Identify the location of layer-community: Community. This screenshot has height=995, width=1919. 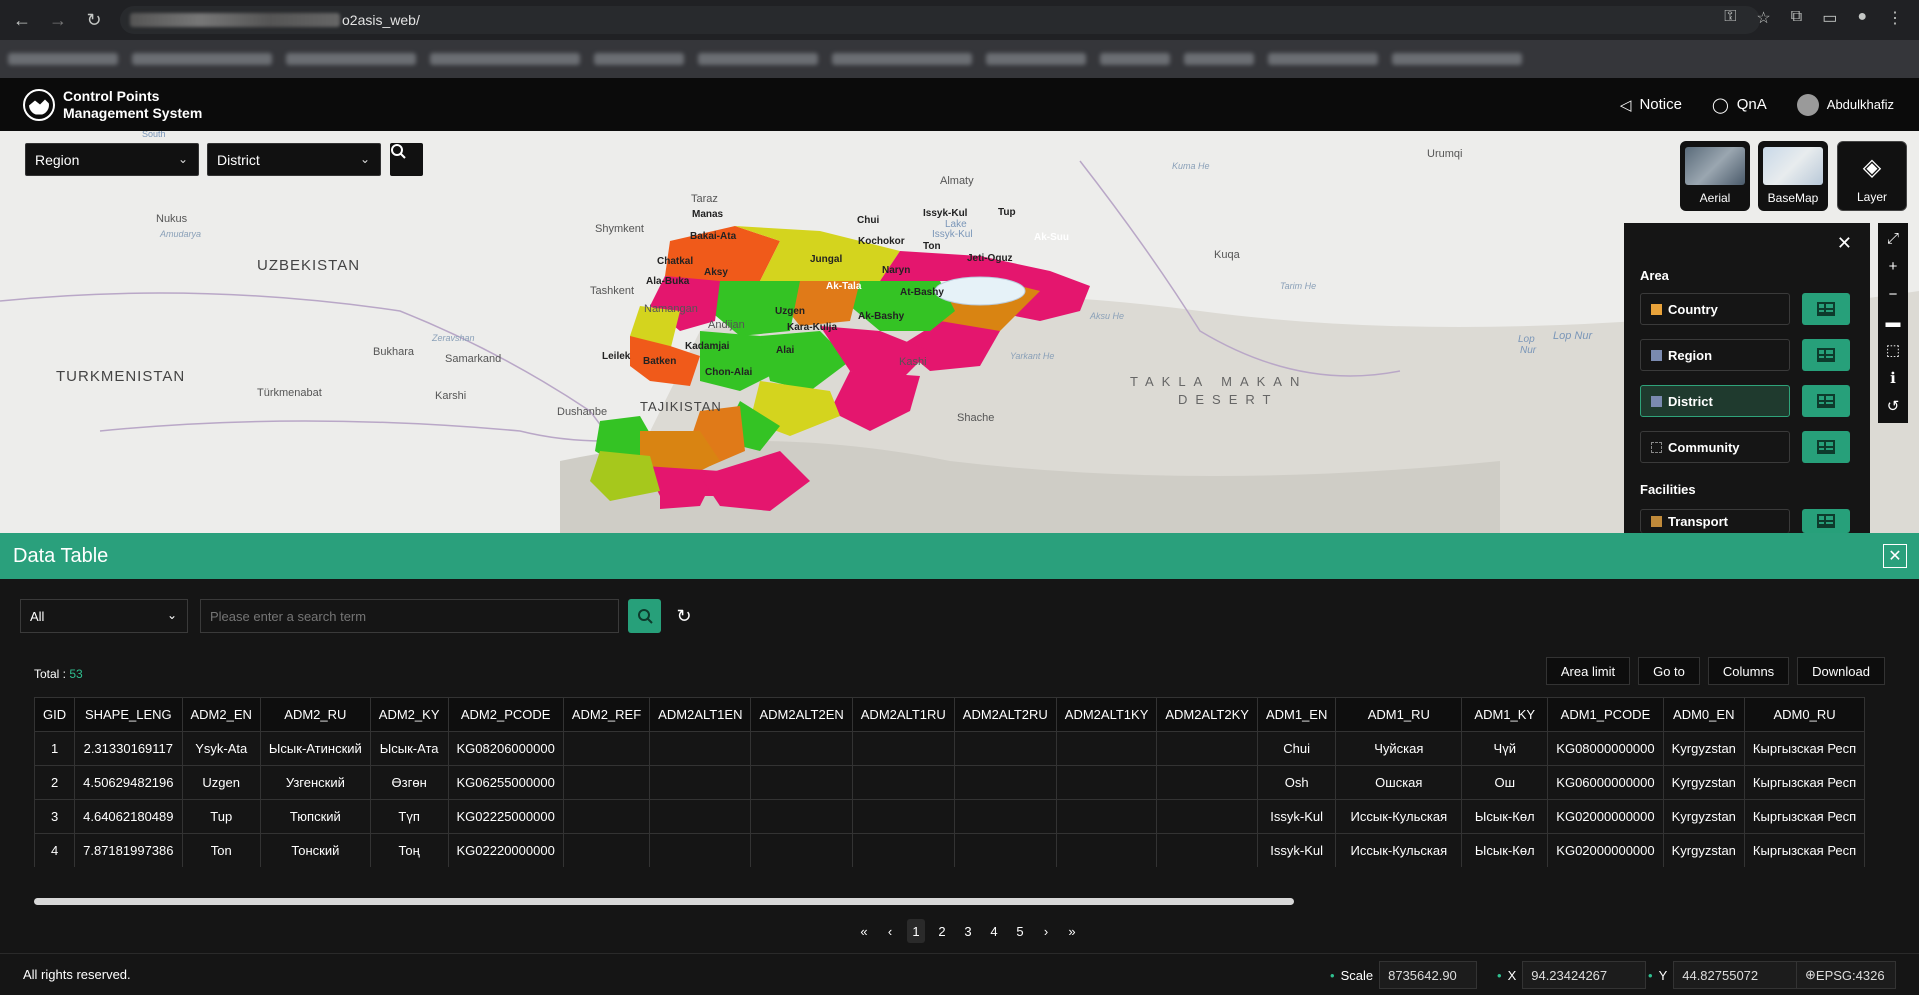
(1715, 447).